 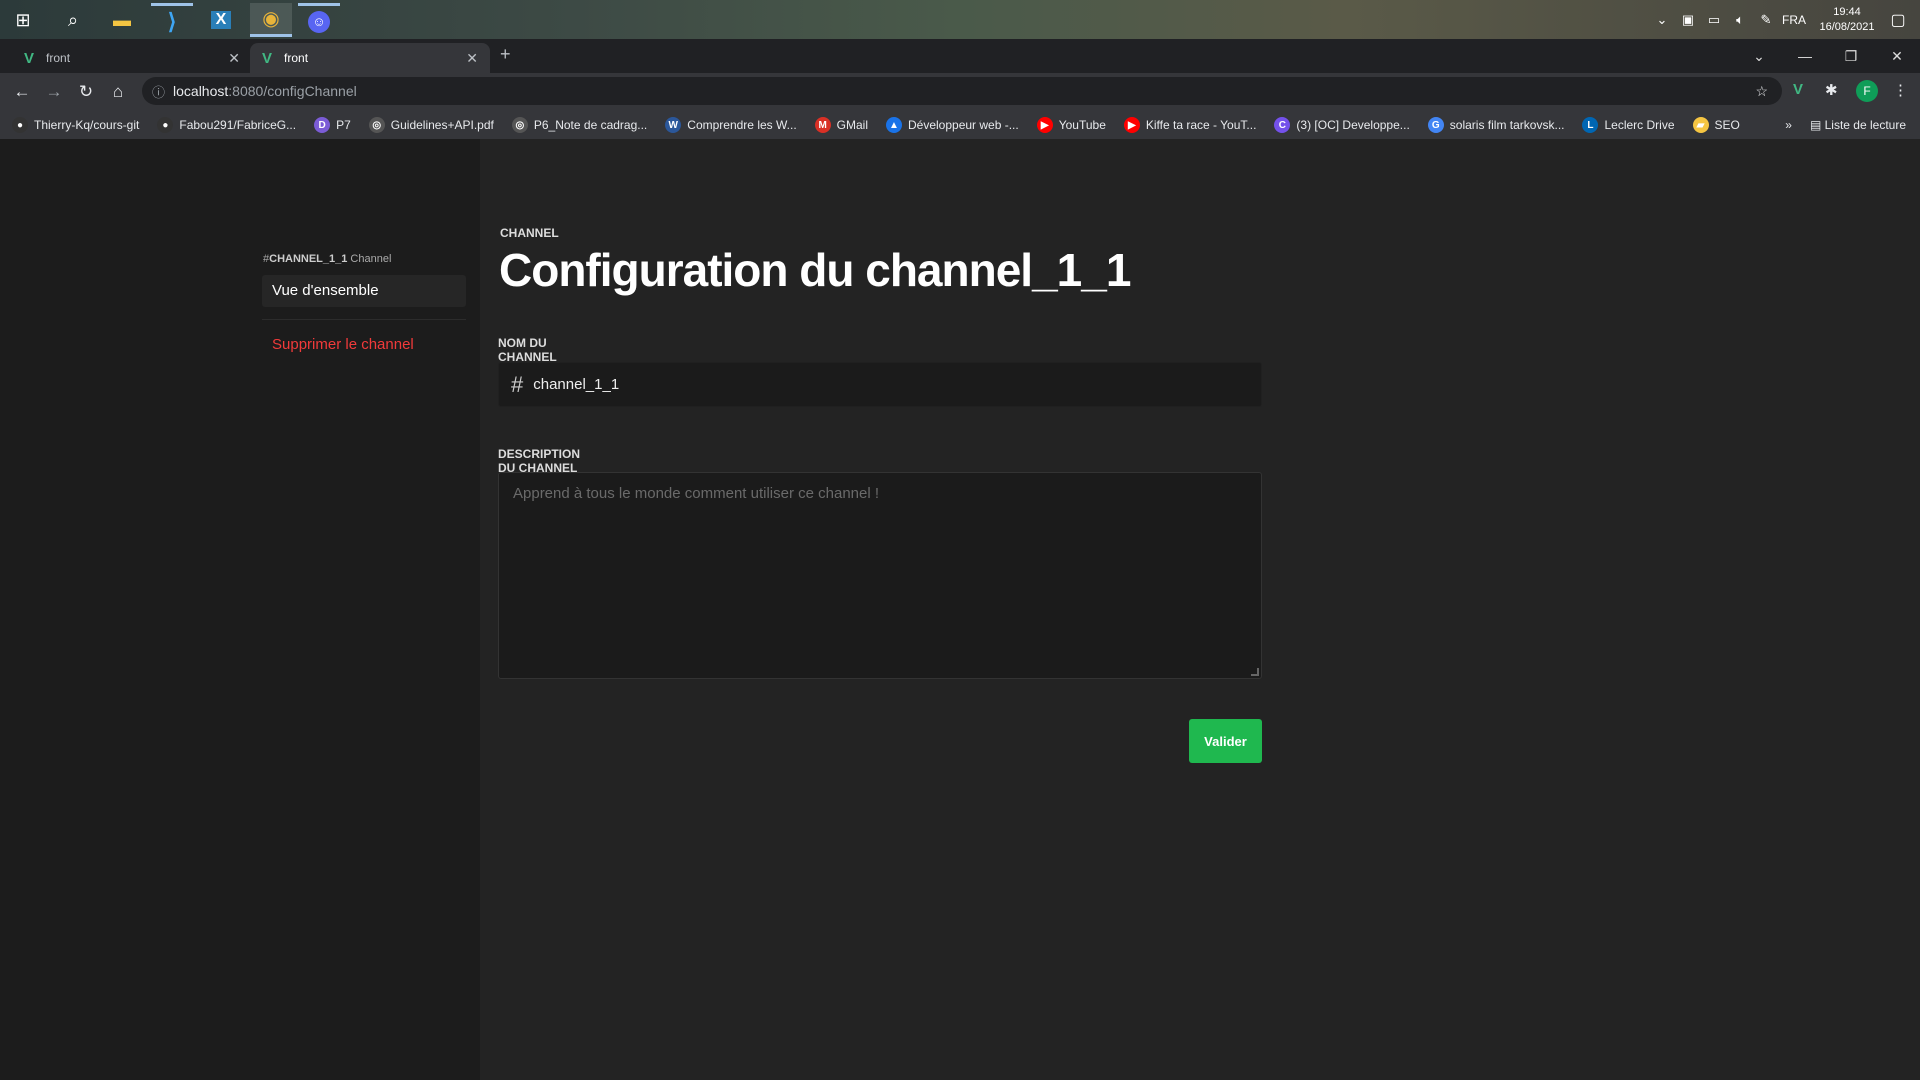 What do you see at coordinates (271, 20) in the screenshot?
I see `chrome-icon: ◉` at bounding box center [271, 20].